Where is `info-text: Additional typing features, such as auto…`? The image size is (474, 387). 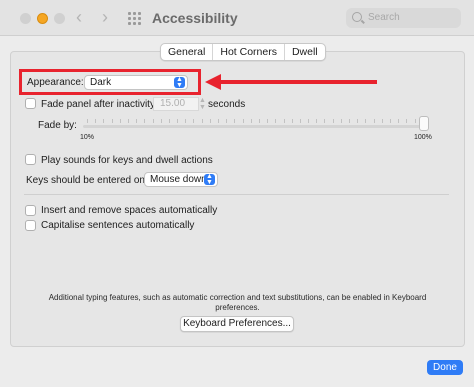
info-text: Additional typing features, such as auto… is located at coordinates (237, 302).